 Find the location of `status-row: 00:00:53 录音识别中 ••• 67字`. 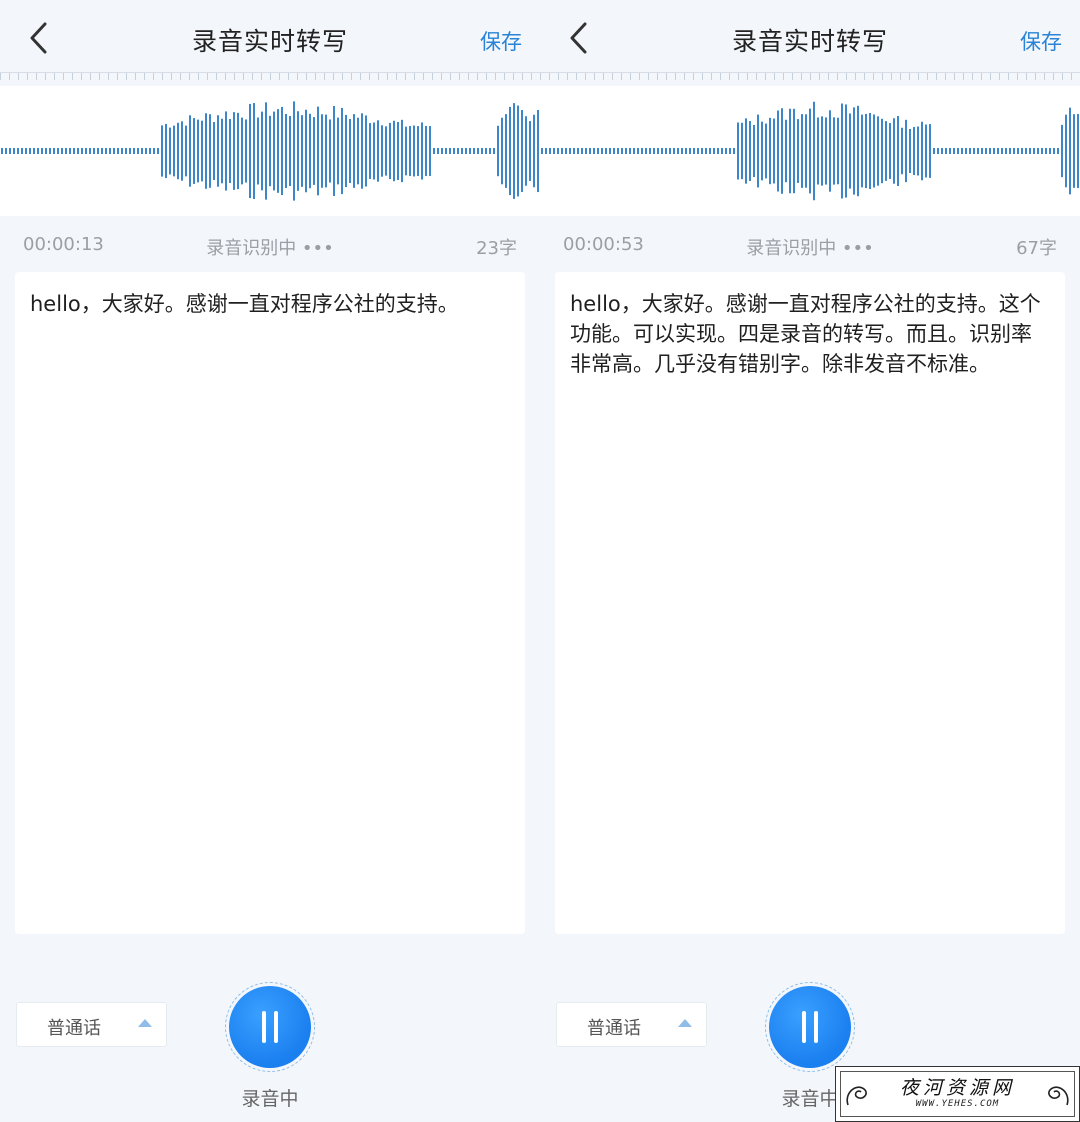

status-row: 00:00:53 录音识别中 ••• 67字 is located at coordinates (810, 247).